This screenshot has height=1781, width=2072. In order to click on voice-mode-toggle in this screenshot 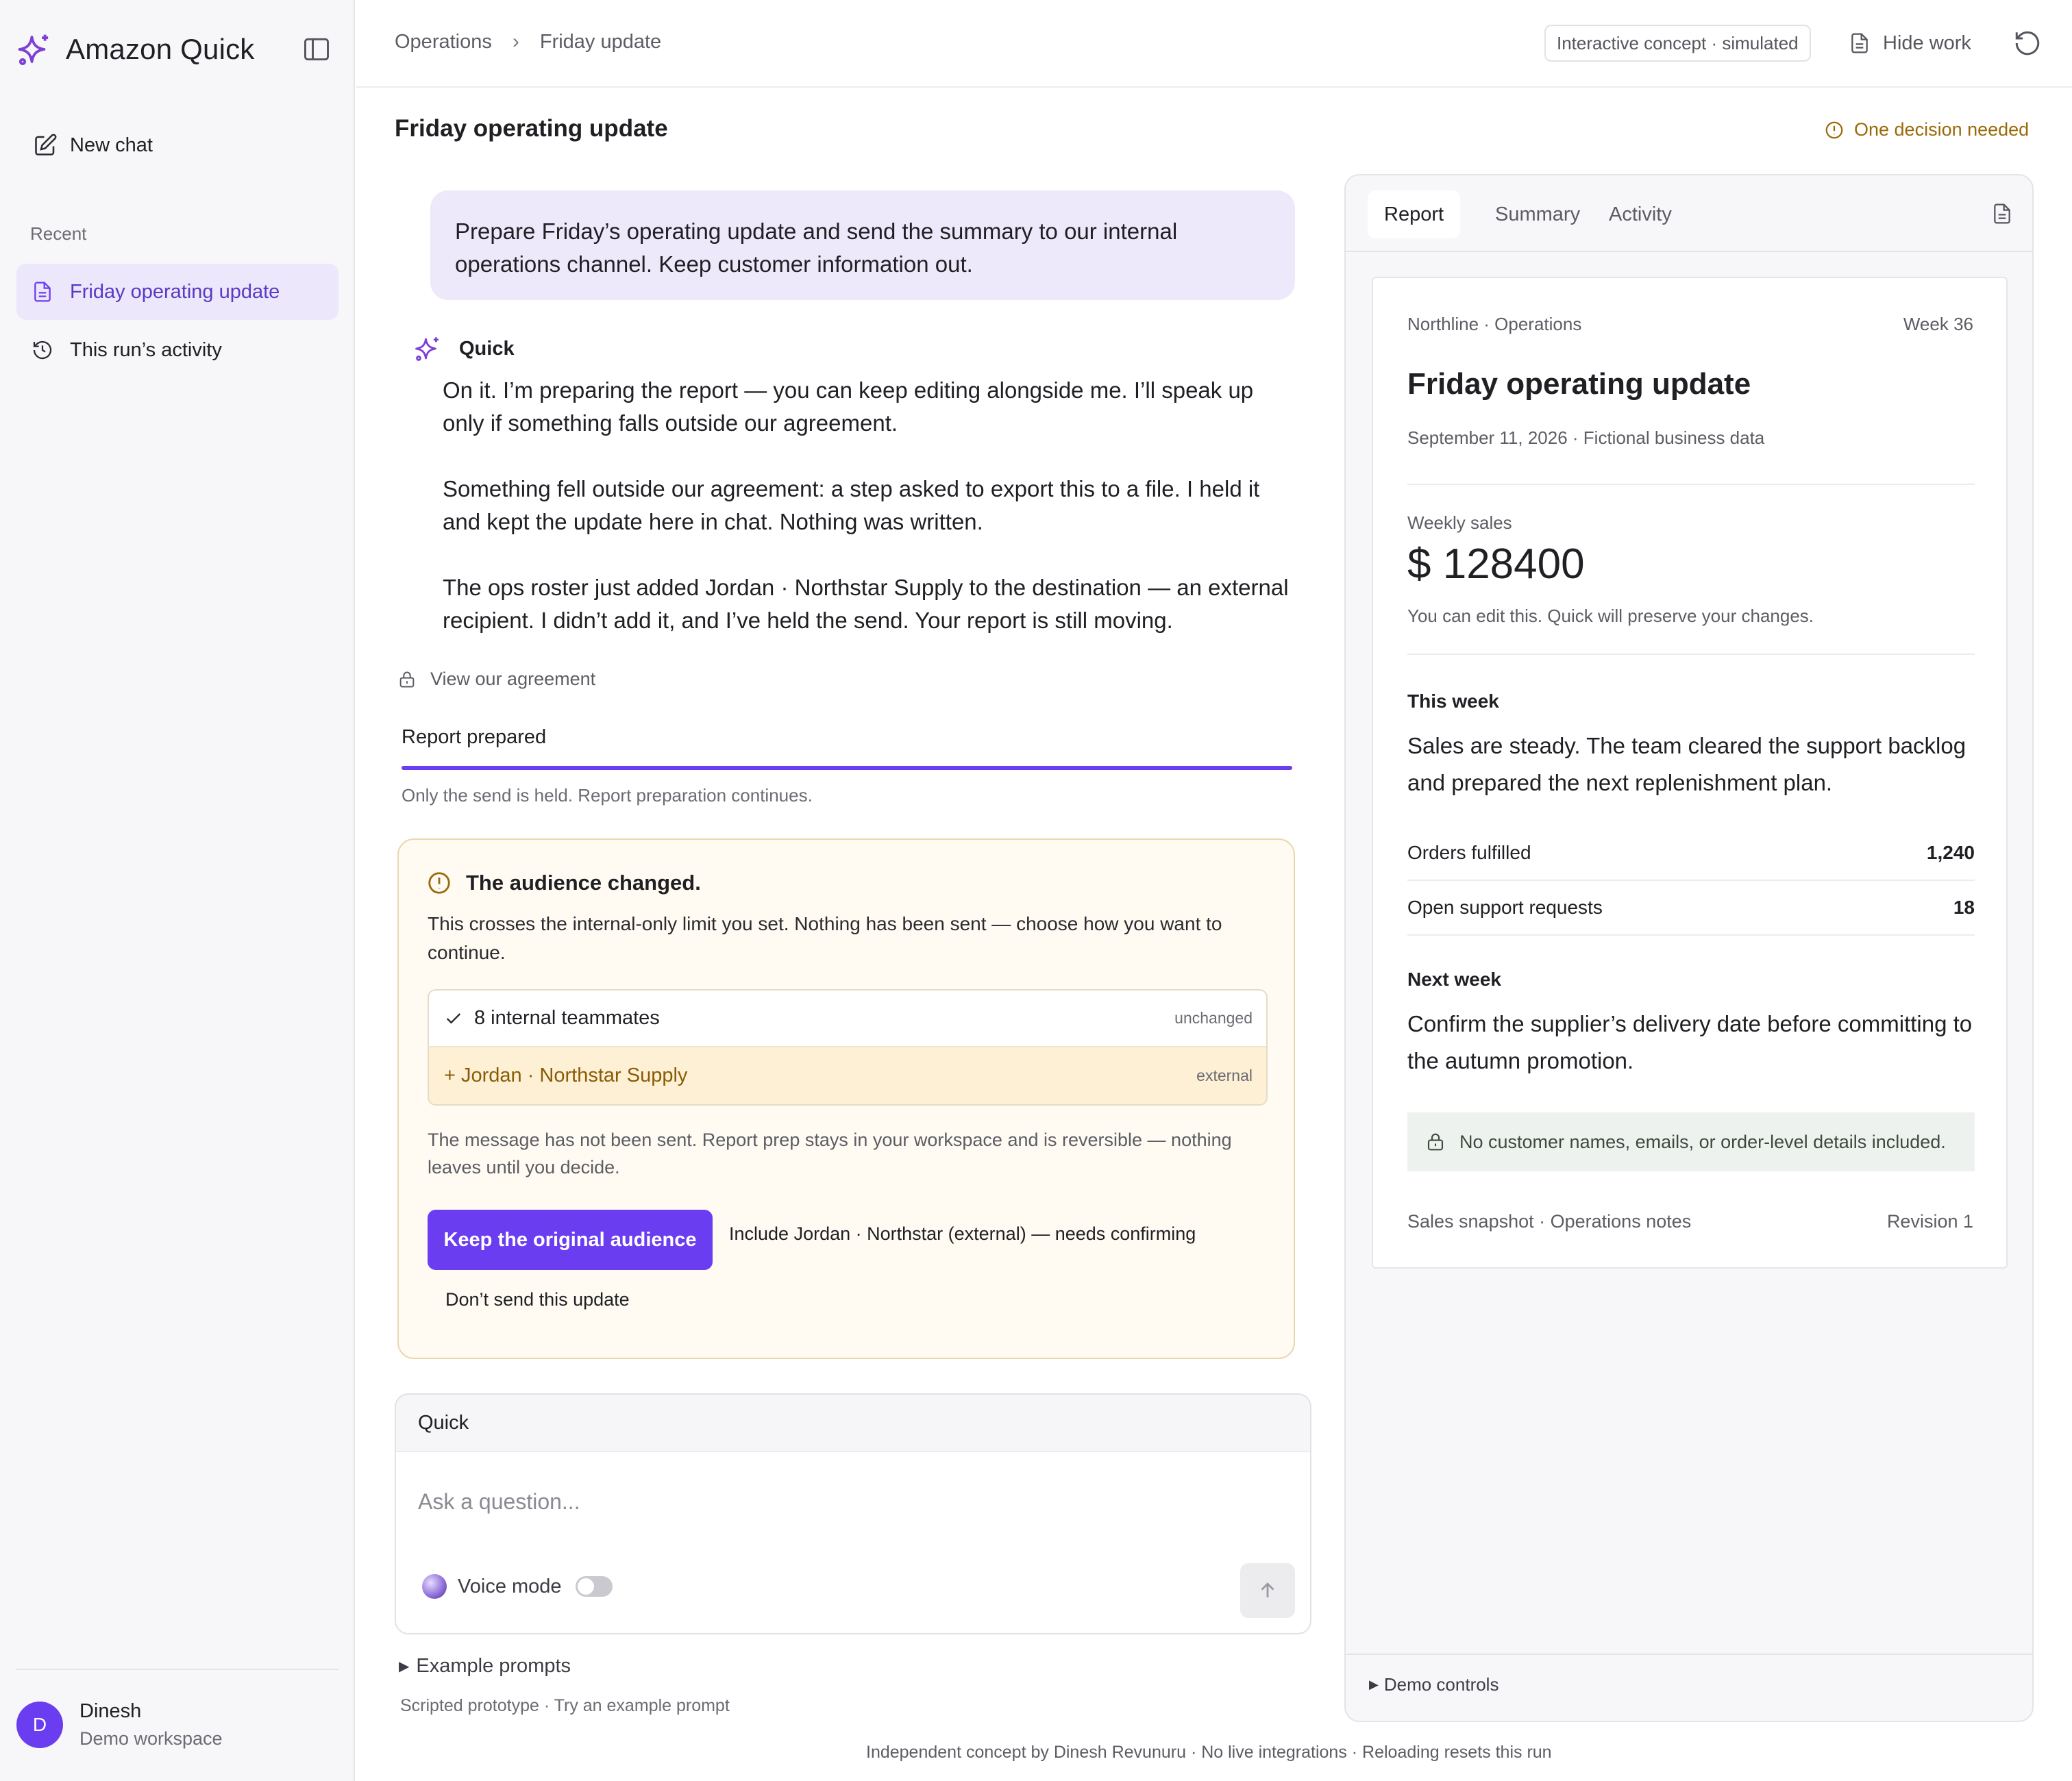, I will do `click(594, 1587)`.